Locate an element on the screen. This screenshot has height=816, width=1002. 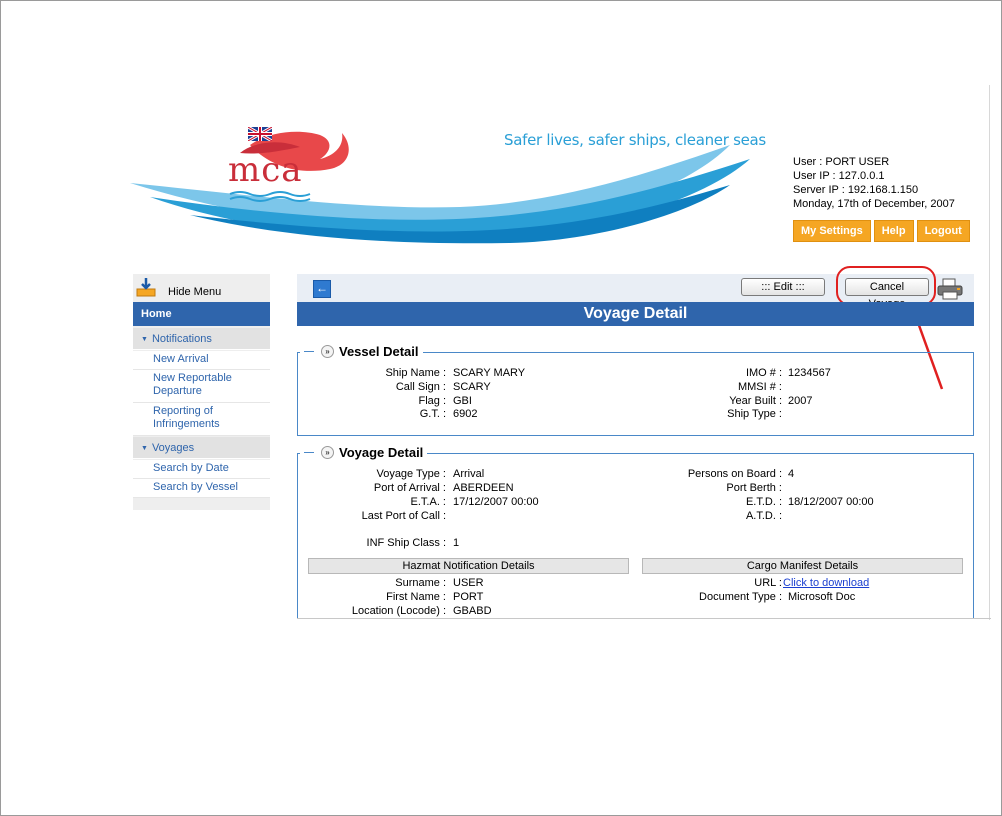
first-name-label: First Name : is located at coordinates (416, 597).